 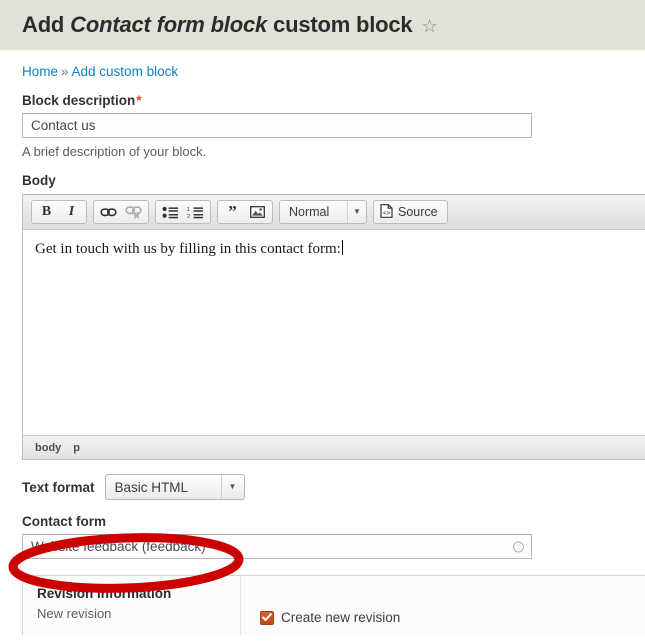 I want to click on field-text-format: Text format Basic HTML ▼, so click(x=333, y=487).